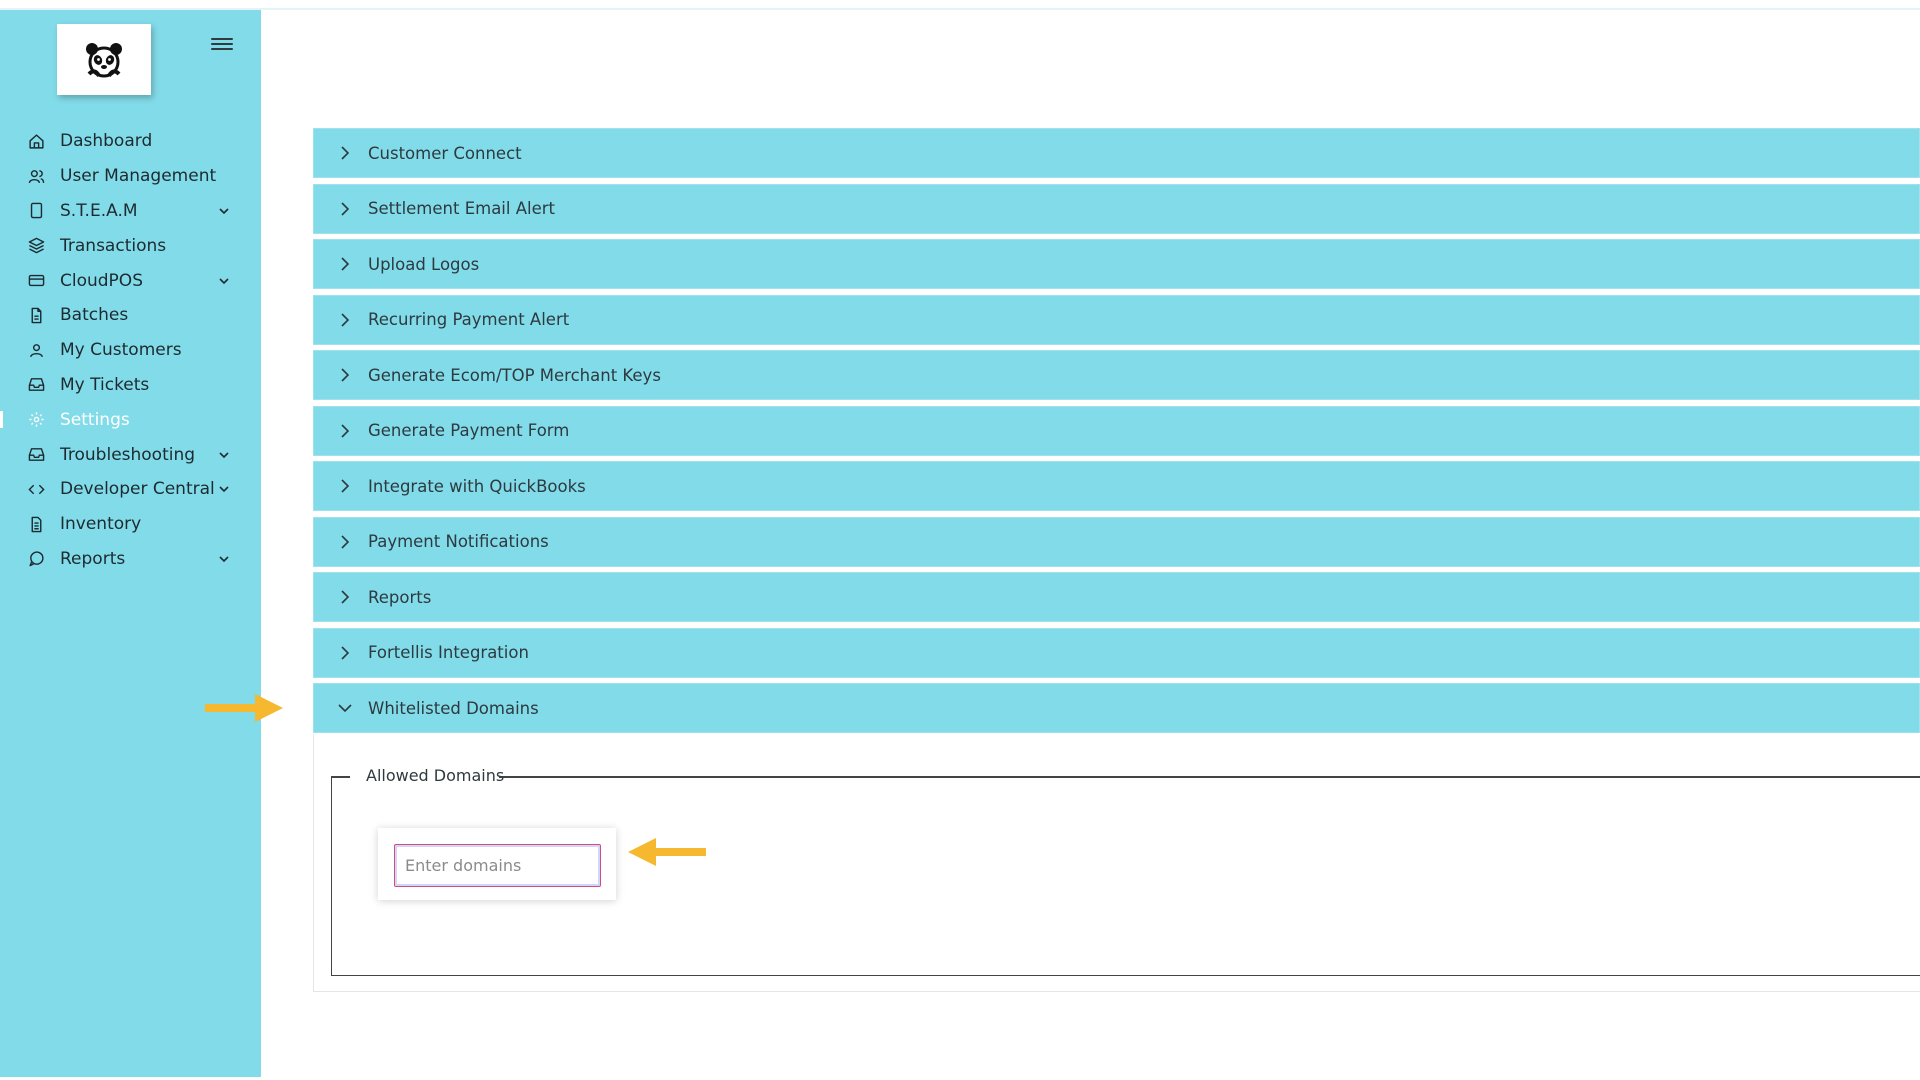 This screenshot has width=1920, height=1080. Describe the element at coordinates (138, 176) in the screenshot. I see `sidebar-item-label: User Management` at that location.